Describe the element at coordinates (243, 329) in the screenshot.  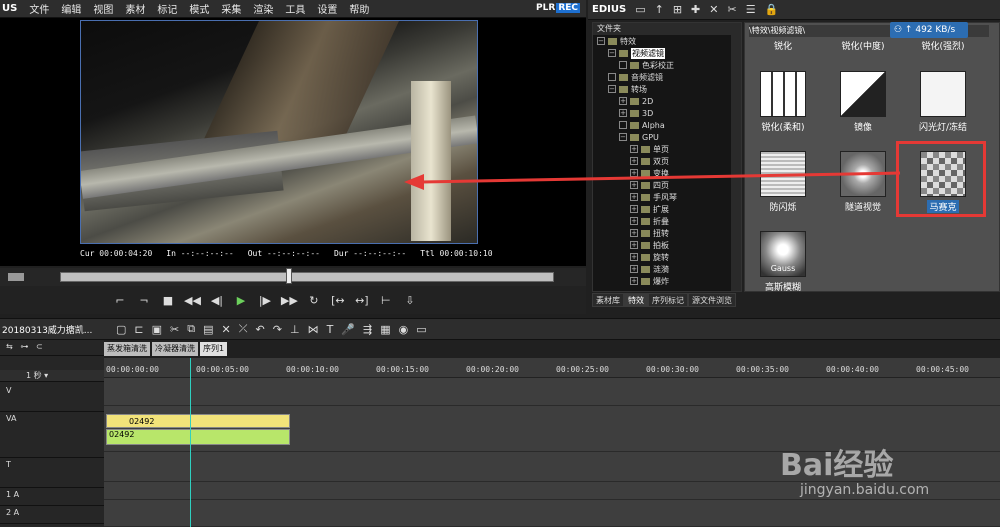
I see `ripple-delete-icon: ⤫` at that location.